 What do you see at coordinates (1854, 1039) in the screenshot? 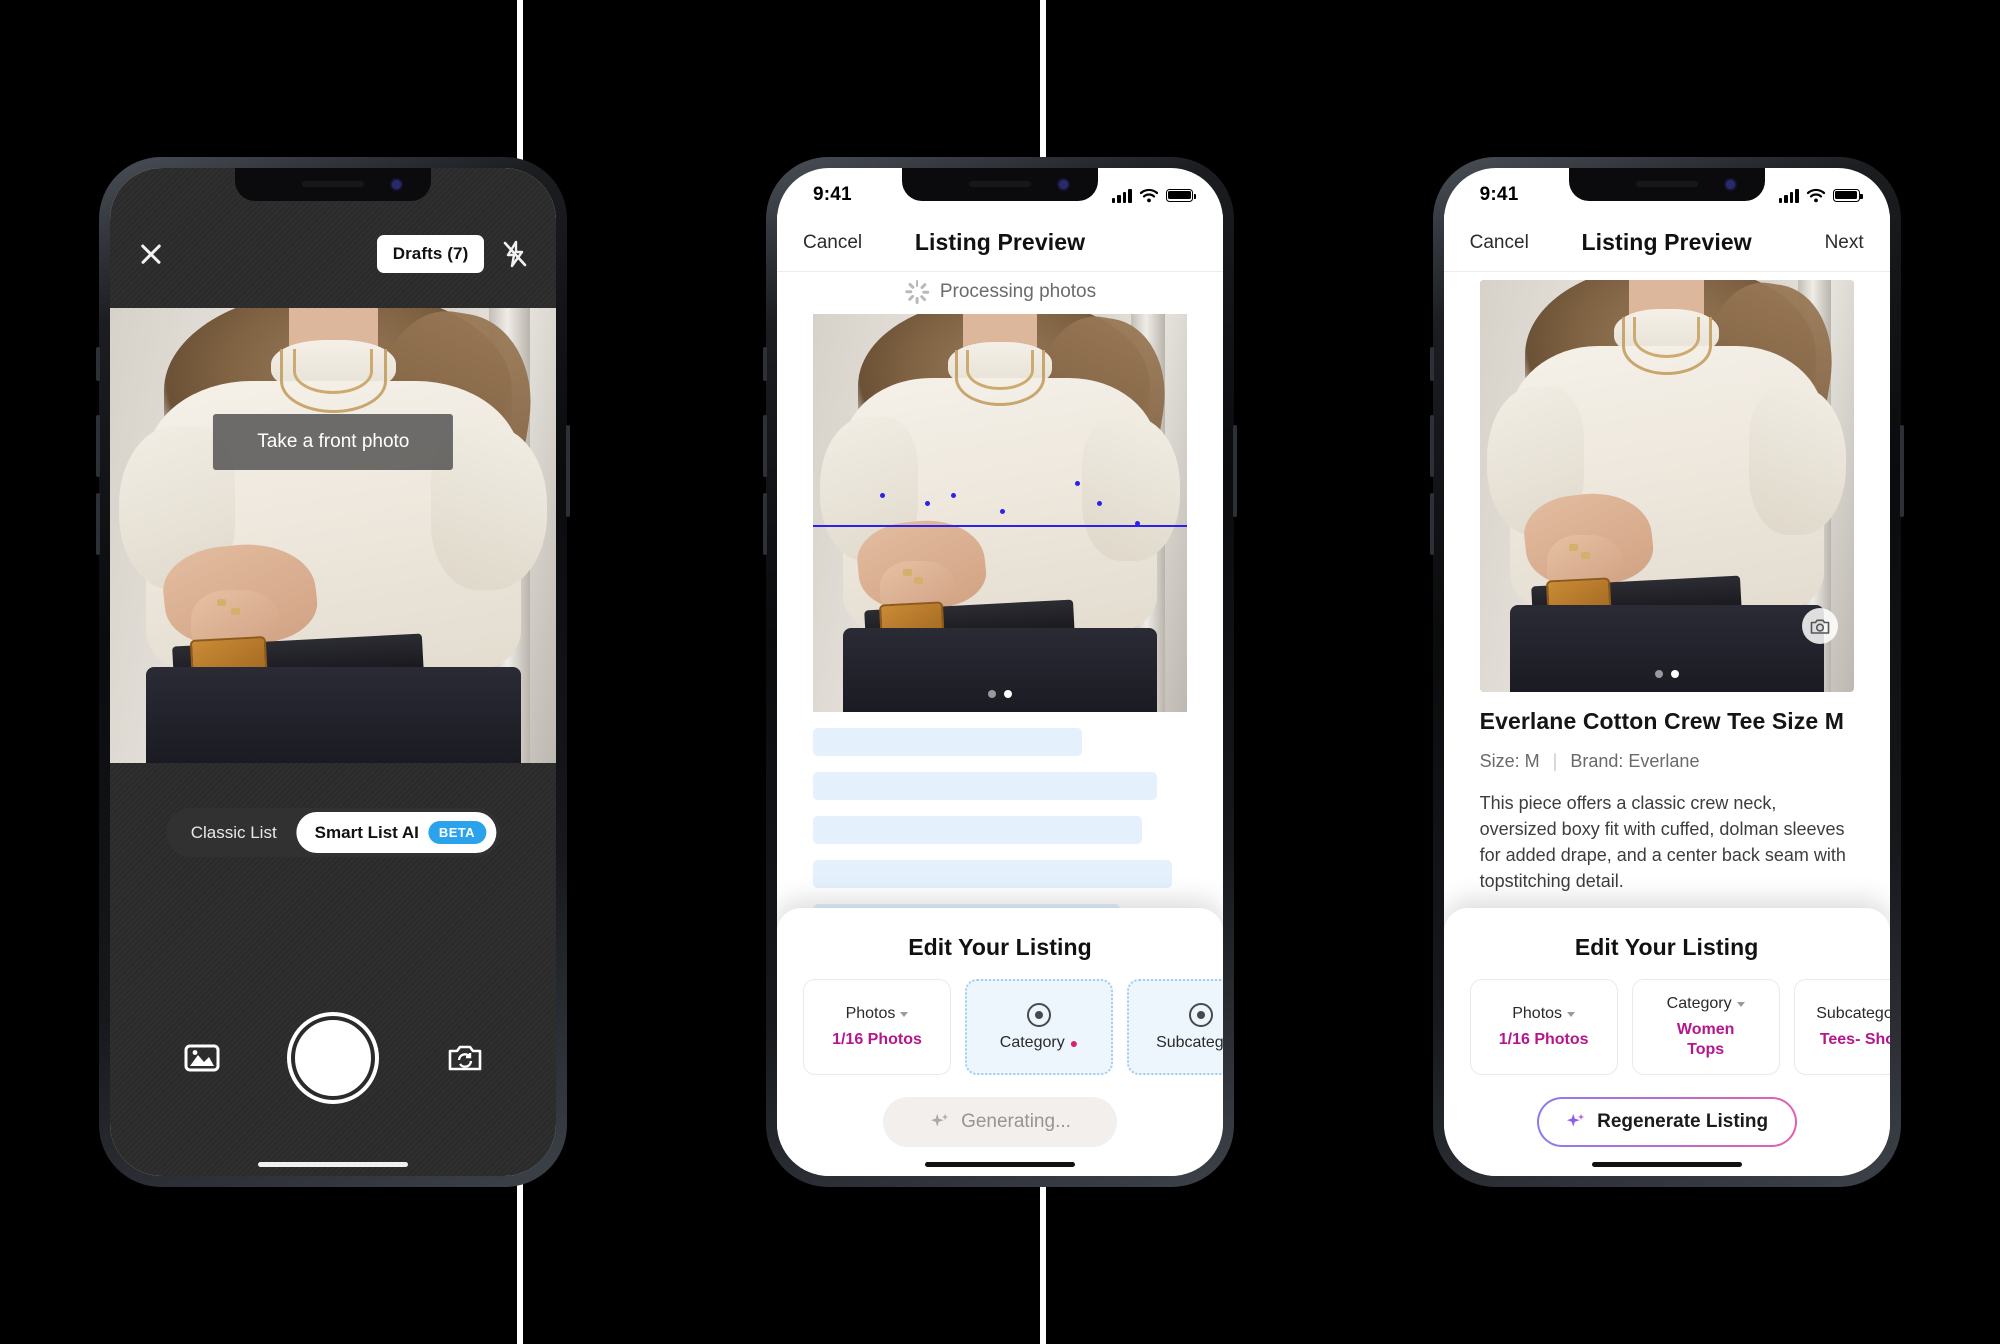
I see `chip-subcategory-value: Tees- Short..` at bounding box center [1854, 1039].